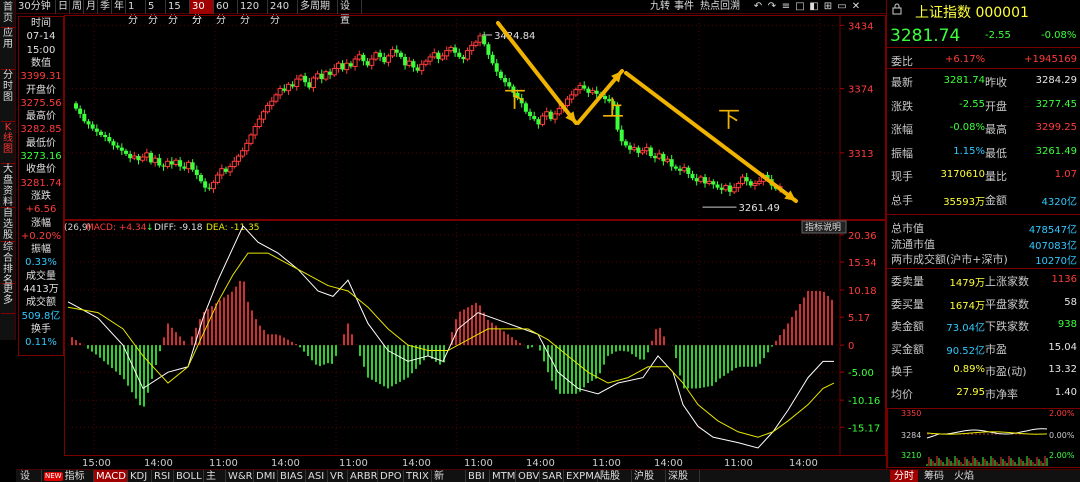 The image size is (1080, 482). What do you see at coordinates (503, 476) in the screenshot?
I see `indicator-tab-18: MTM` at bounding box center [503, 476].